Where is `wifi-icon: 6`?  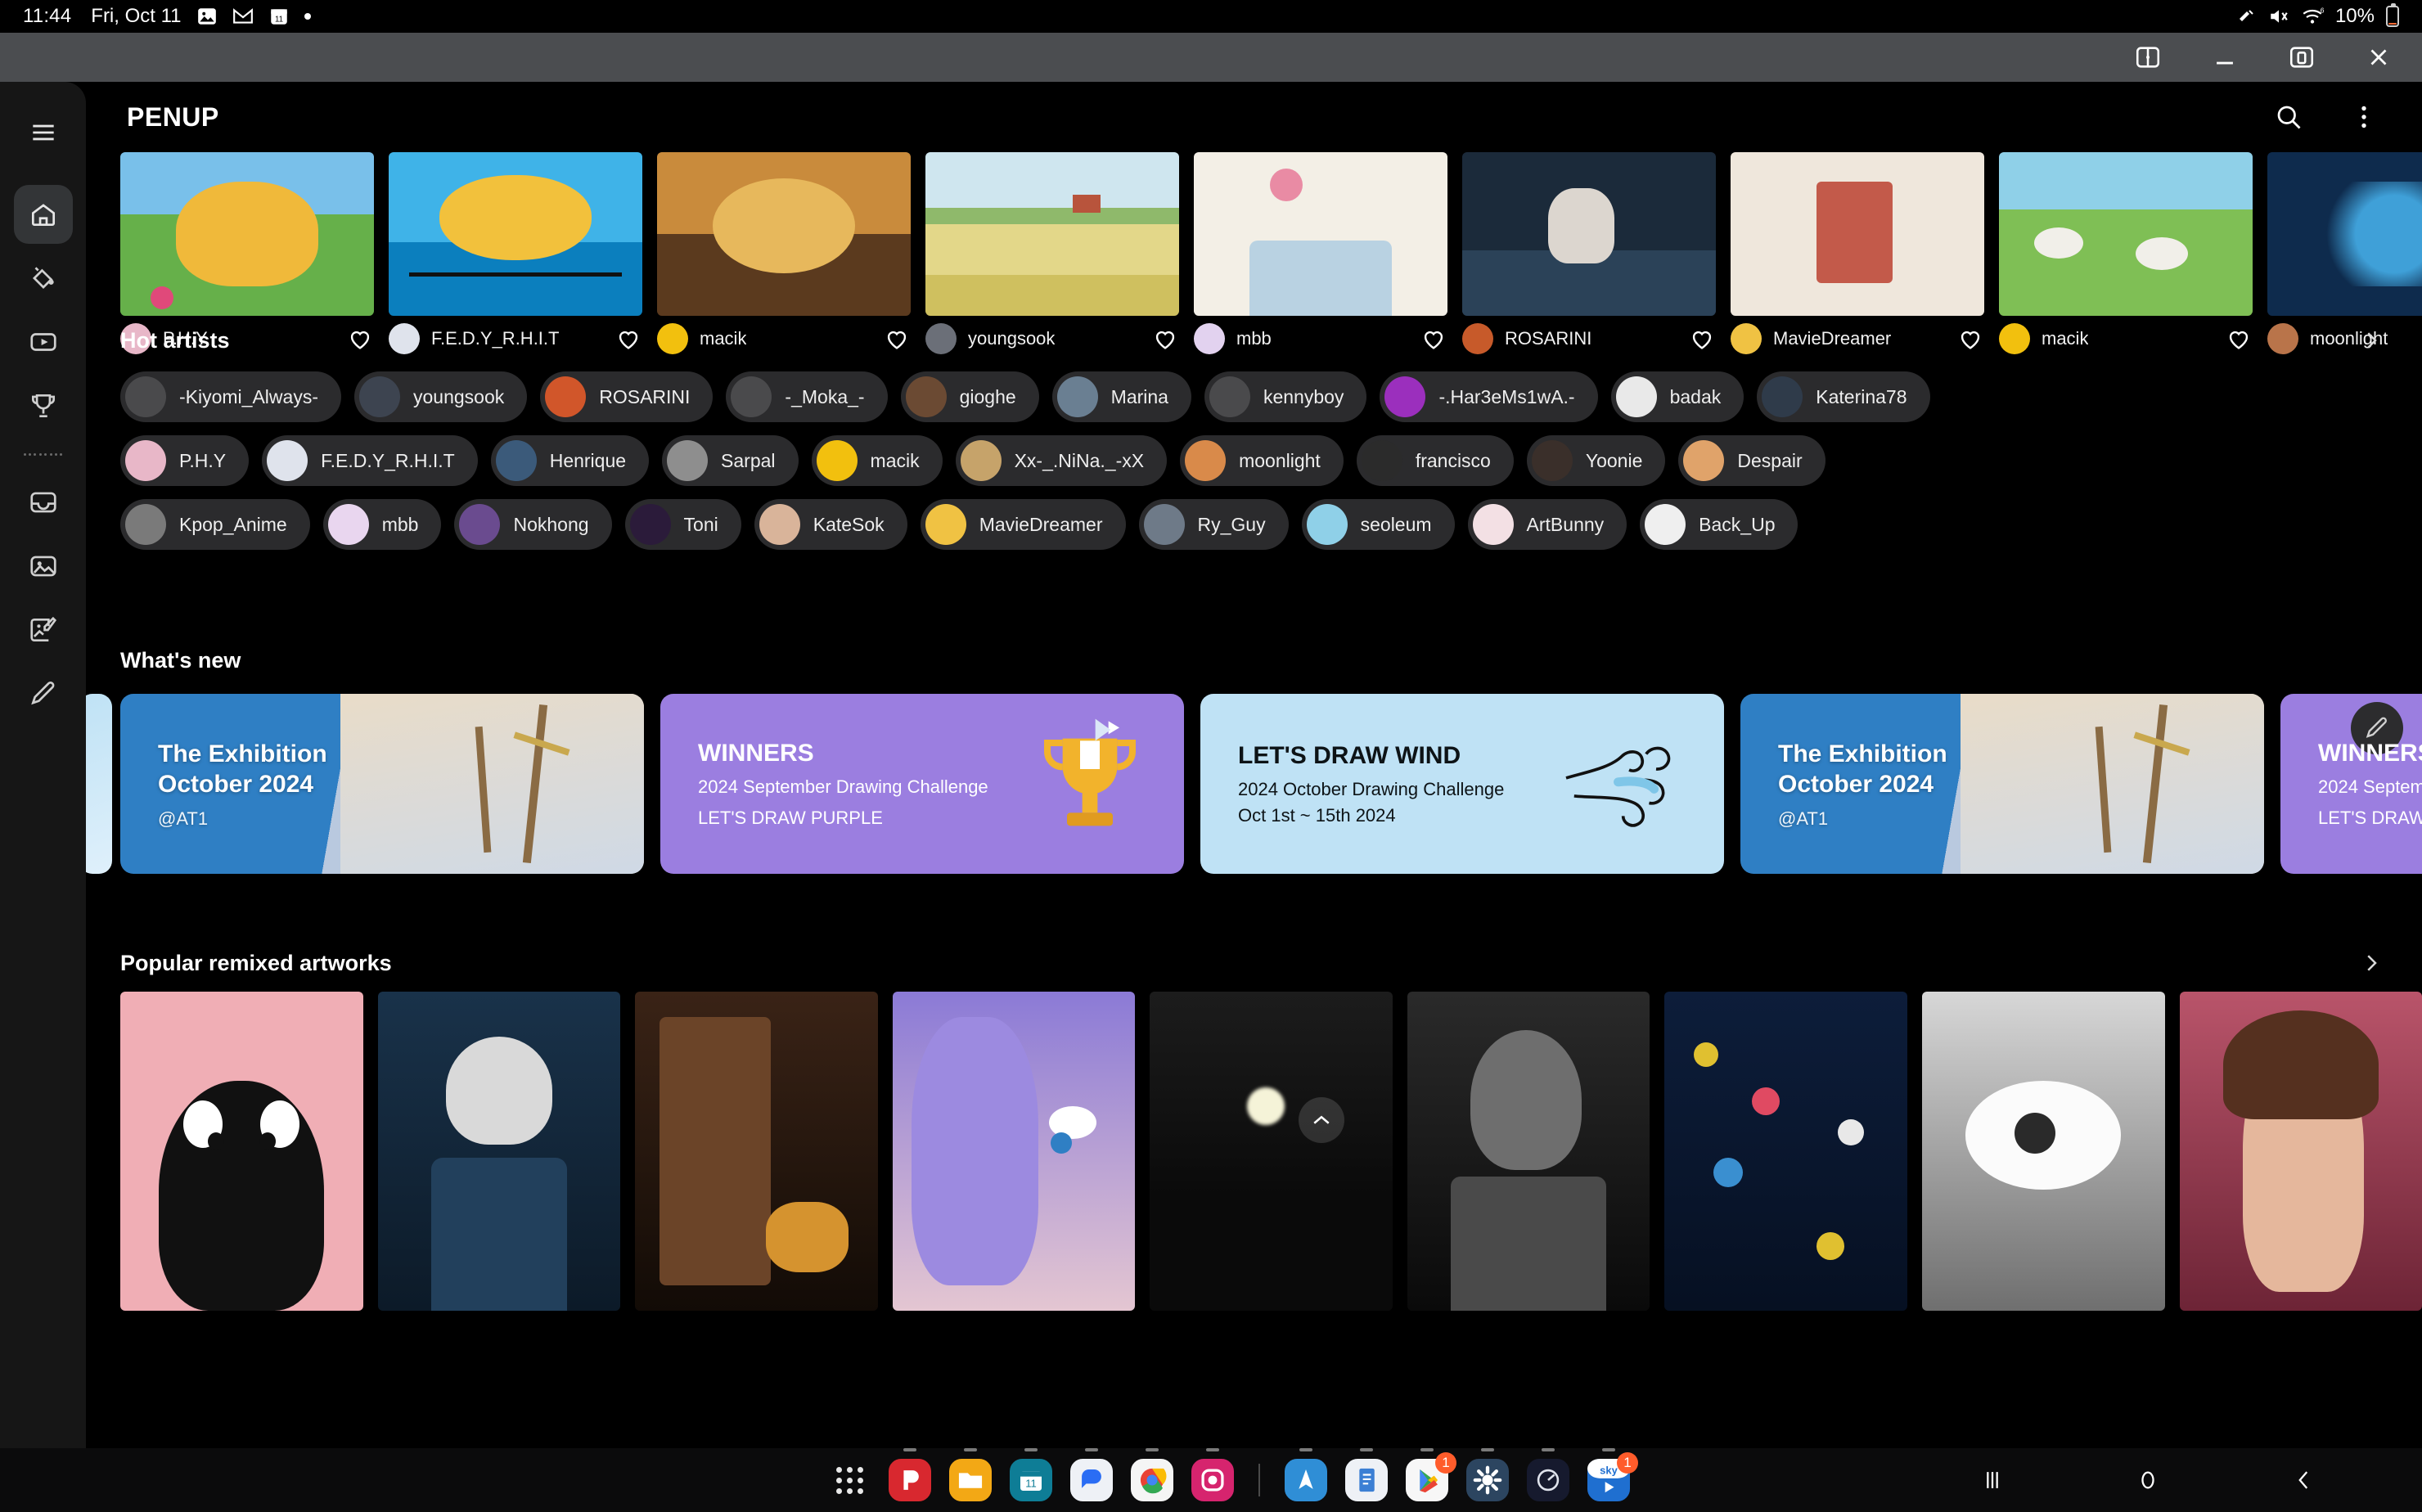 wifi-icon: 6 is located at coordinates (2312, 17).